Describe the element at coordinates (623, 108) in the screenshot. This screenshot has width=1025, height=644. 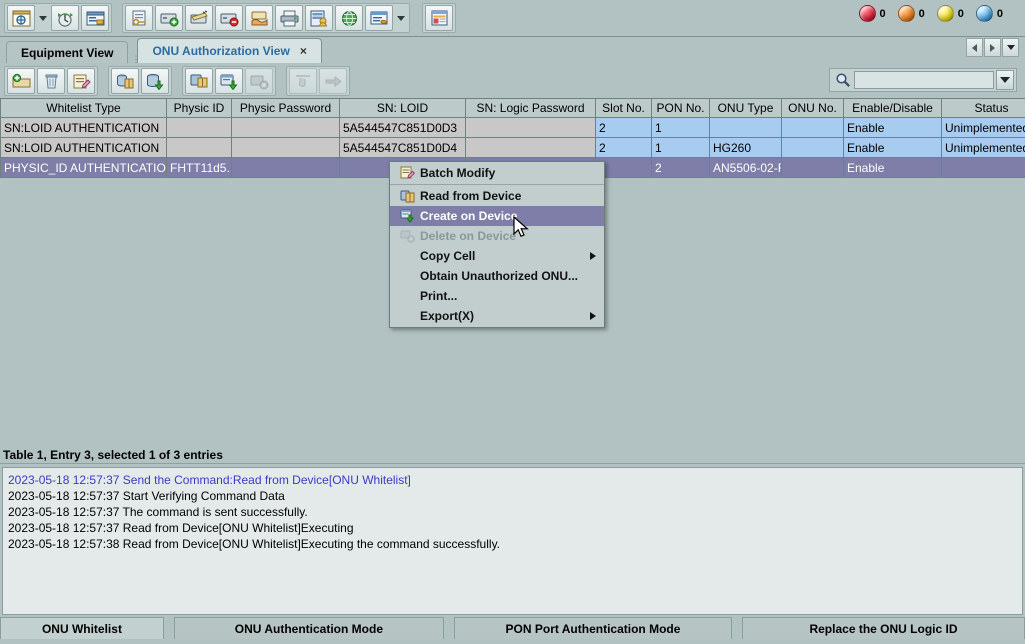
I see `table-header-5: Slot No.` at that location.